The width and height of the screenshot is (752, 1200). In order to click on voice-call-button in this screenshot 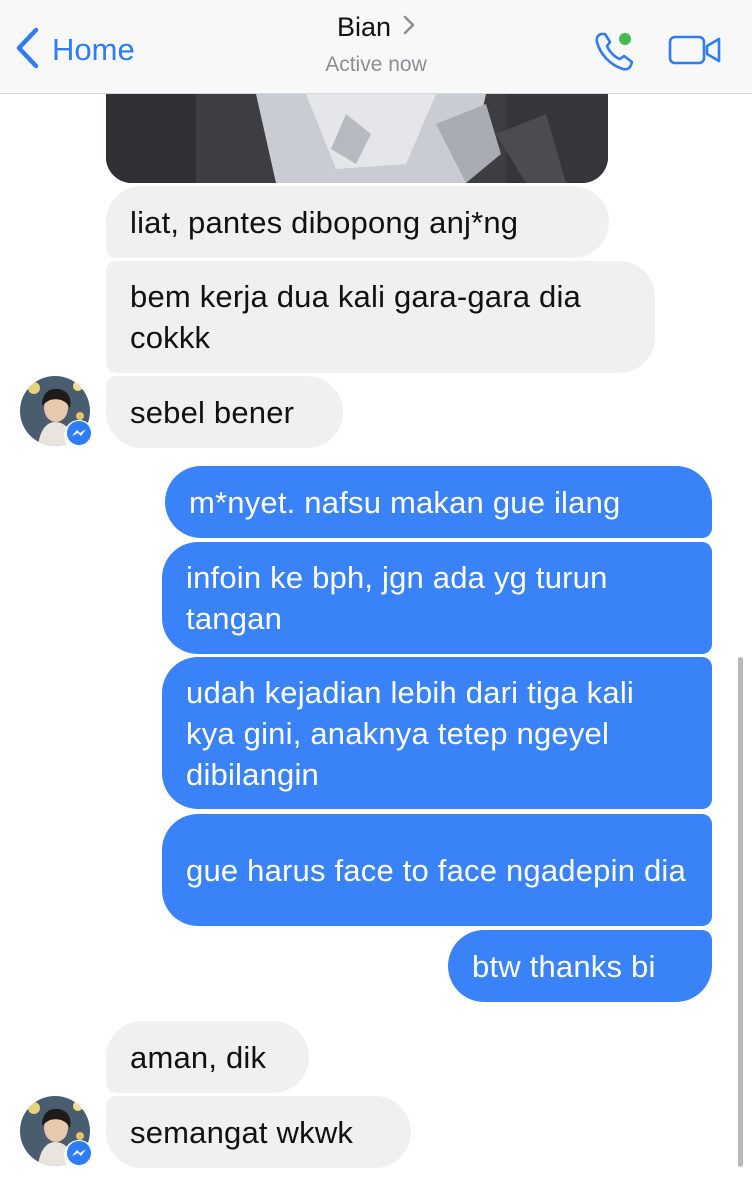, I will do `click(615, 51)`.